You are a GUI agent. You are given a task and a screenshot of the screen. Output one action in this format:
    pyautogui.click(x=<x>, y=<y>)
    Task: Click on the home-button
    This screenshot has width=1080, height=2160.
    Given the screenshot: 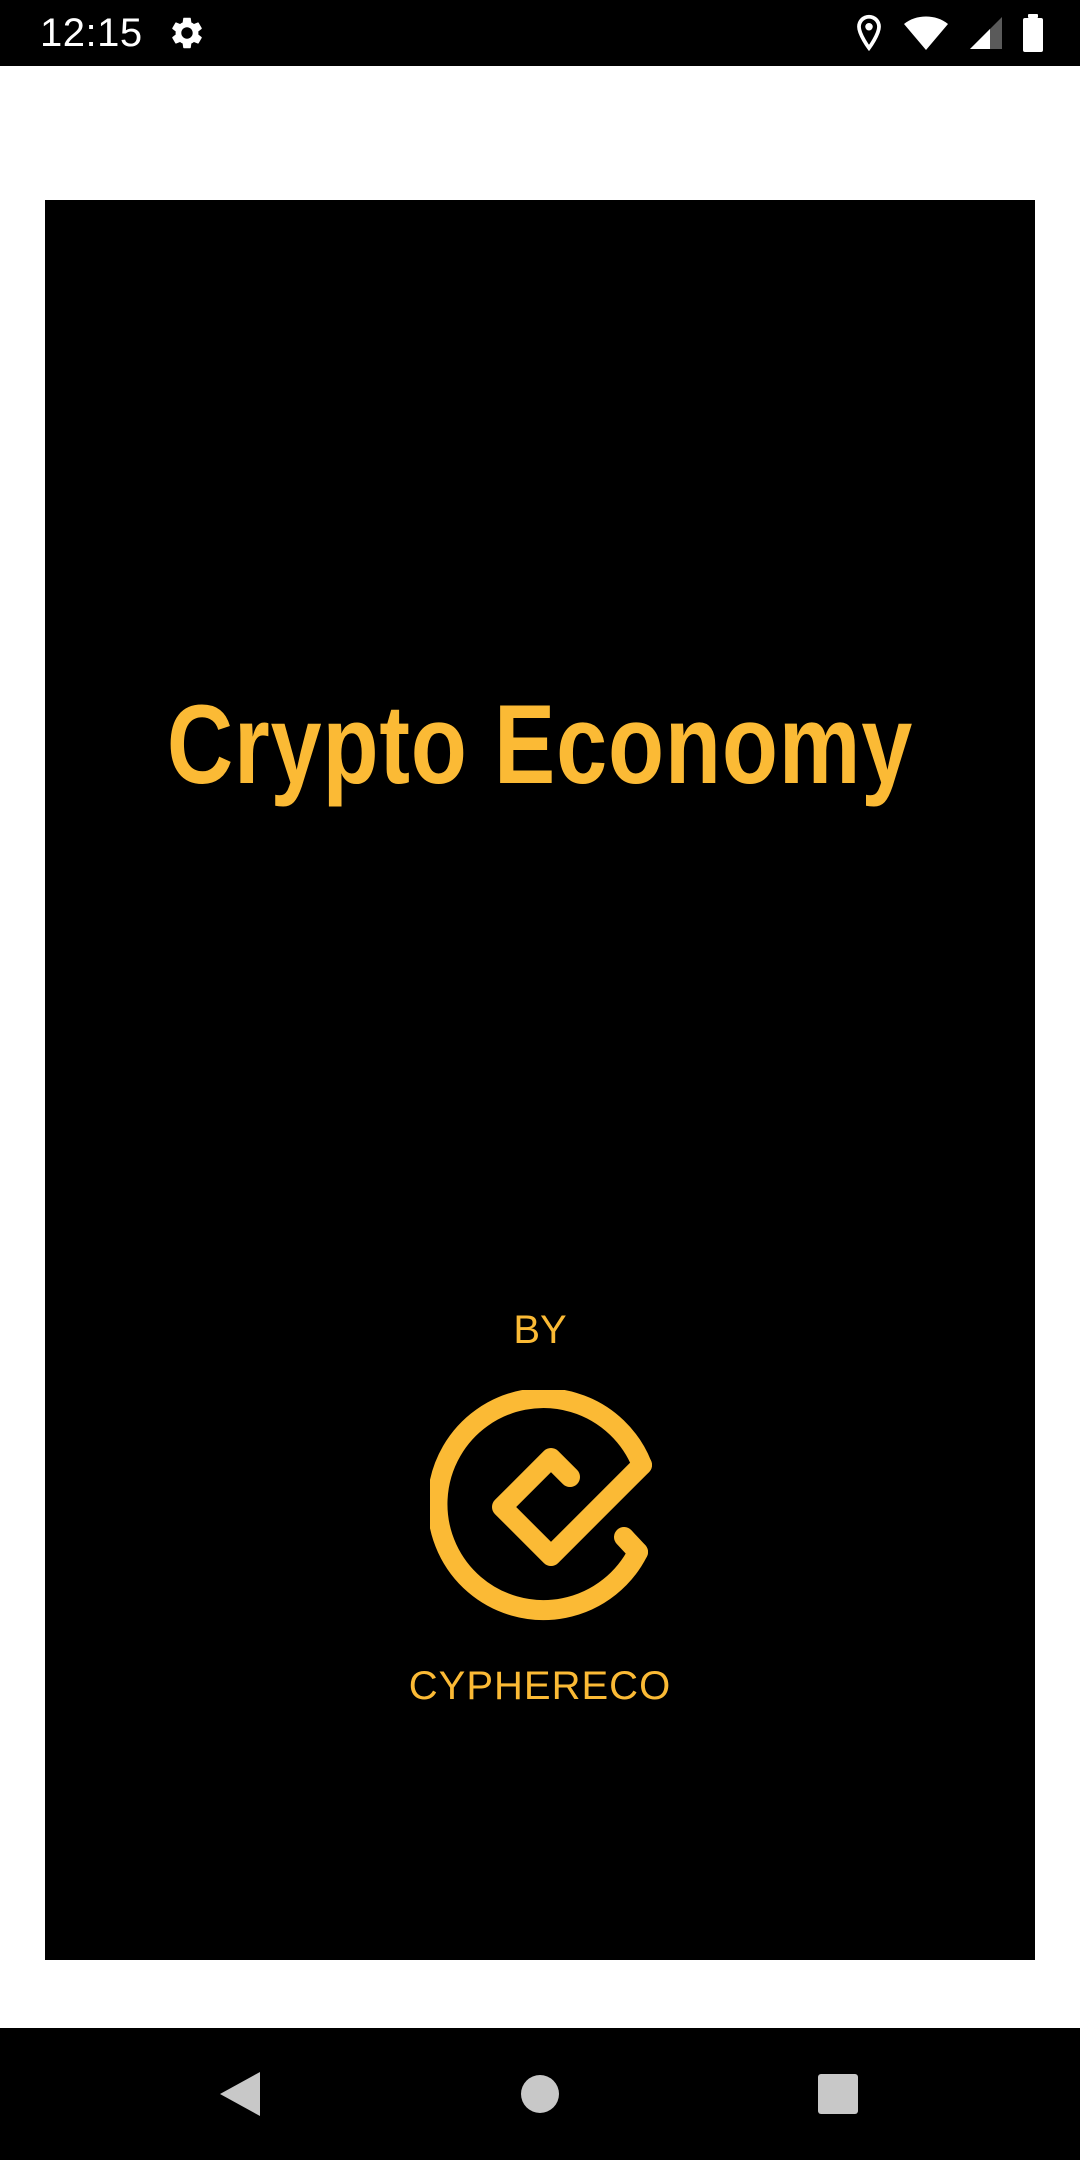 What is the action you would take?
    pyautogui.click(x=540, y=2094)
    